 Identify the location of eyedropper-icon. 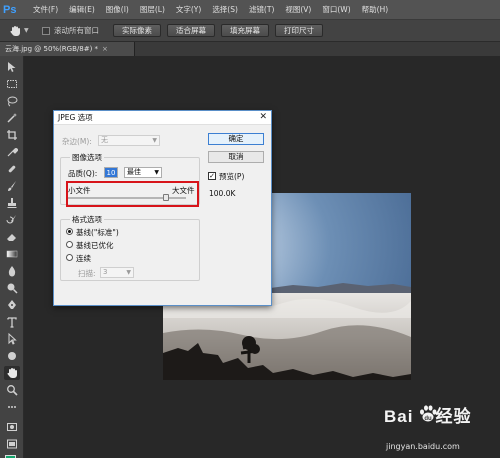
(12, 152).